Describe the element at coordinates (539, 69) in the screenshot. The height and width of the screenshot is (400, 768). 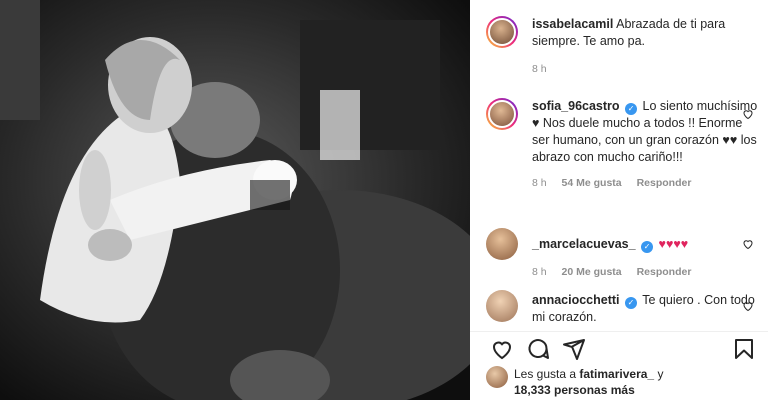
I see `caption-time: 8 h` at that location.